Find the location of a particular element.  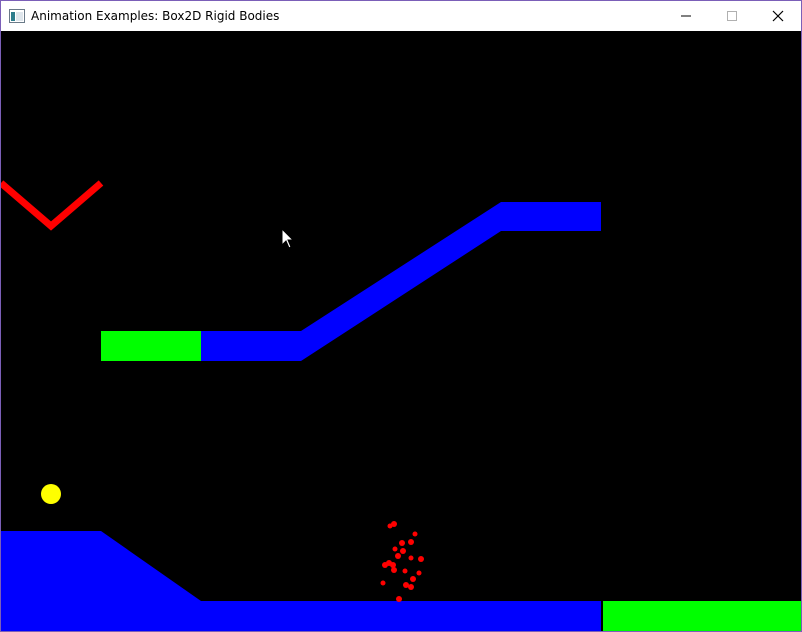

title-bar: Animation Examples: Box2D Rigid Bodies is located at coordinates (401, 16).